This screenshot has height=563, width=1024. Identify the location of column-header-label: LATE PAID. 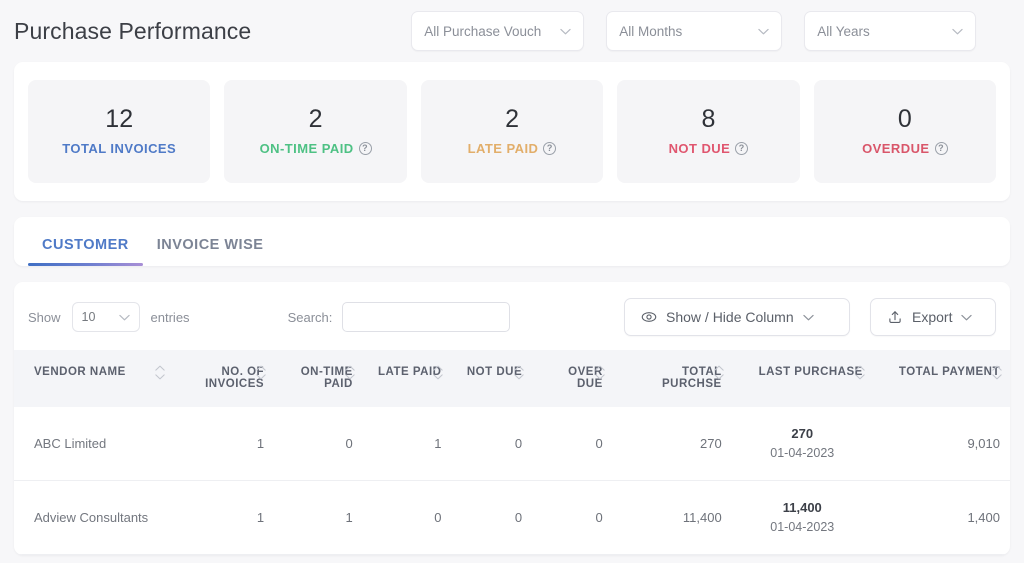
(409, 372).